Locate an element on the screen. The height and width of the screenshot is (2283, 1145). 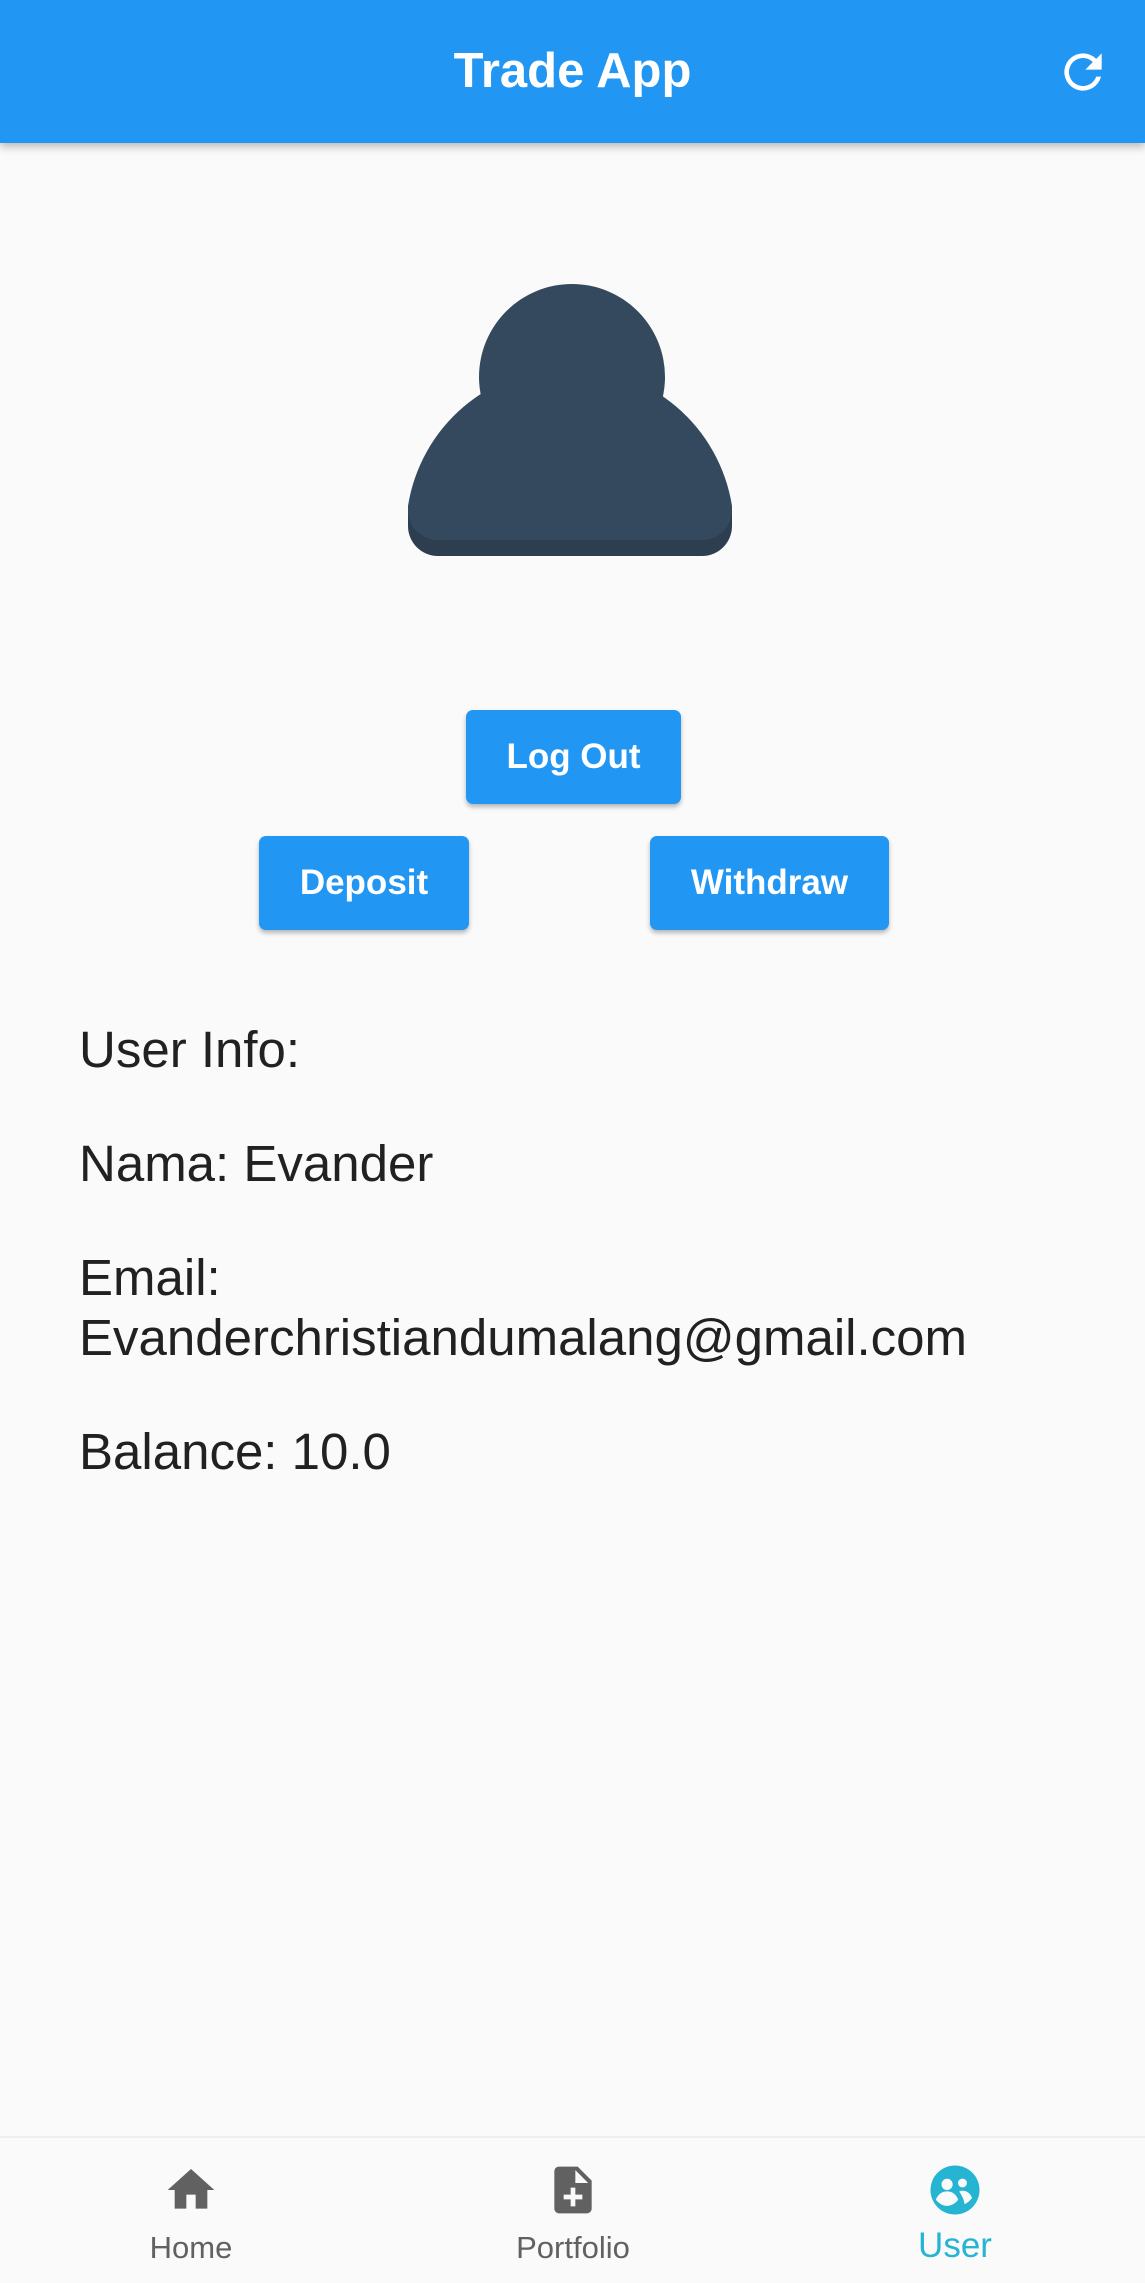
user-balance: Balance: 10.0 is located at coordinates (235, 1451).